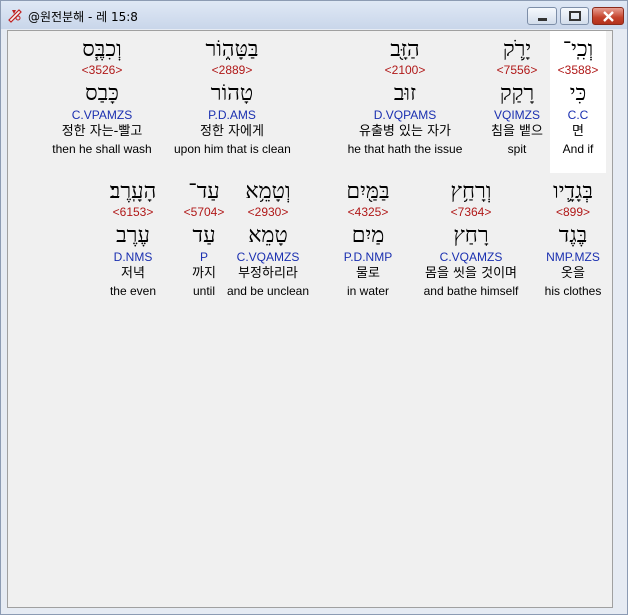 This screenshot has height=615, width=628. Describe the element at coordinates (102, 49) in the screenshot. I see `hebrew-word: וְכִבֶּ֧ס` at that location.